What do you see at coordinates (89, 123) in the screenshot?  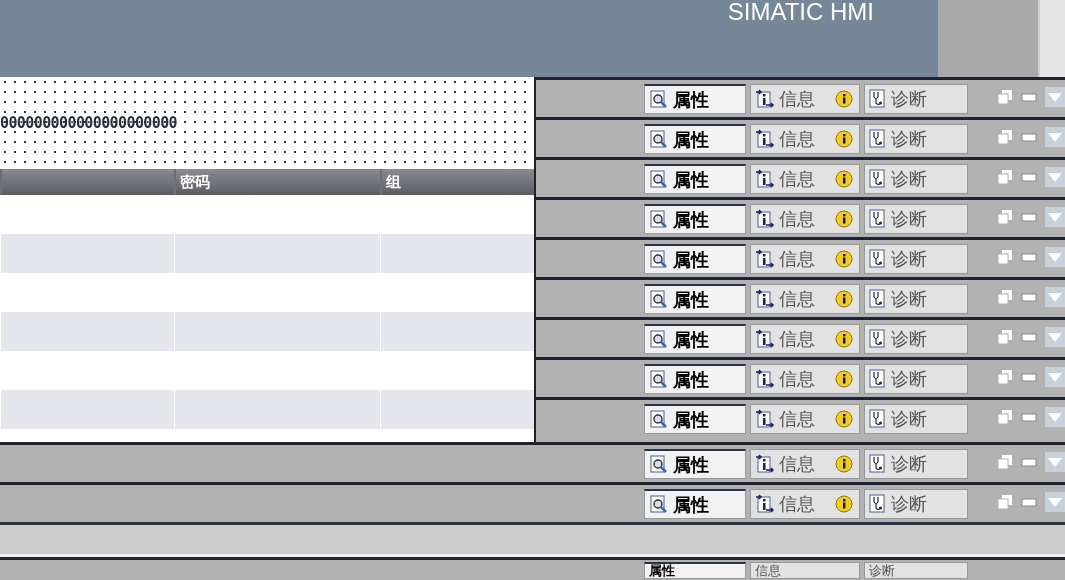 I see `number-field: 000000000000000000000` at bounding box center [89, 123].